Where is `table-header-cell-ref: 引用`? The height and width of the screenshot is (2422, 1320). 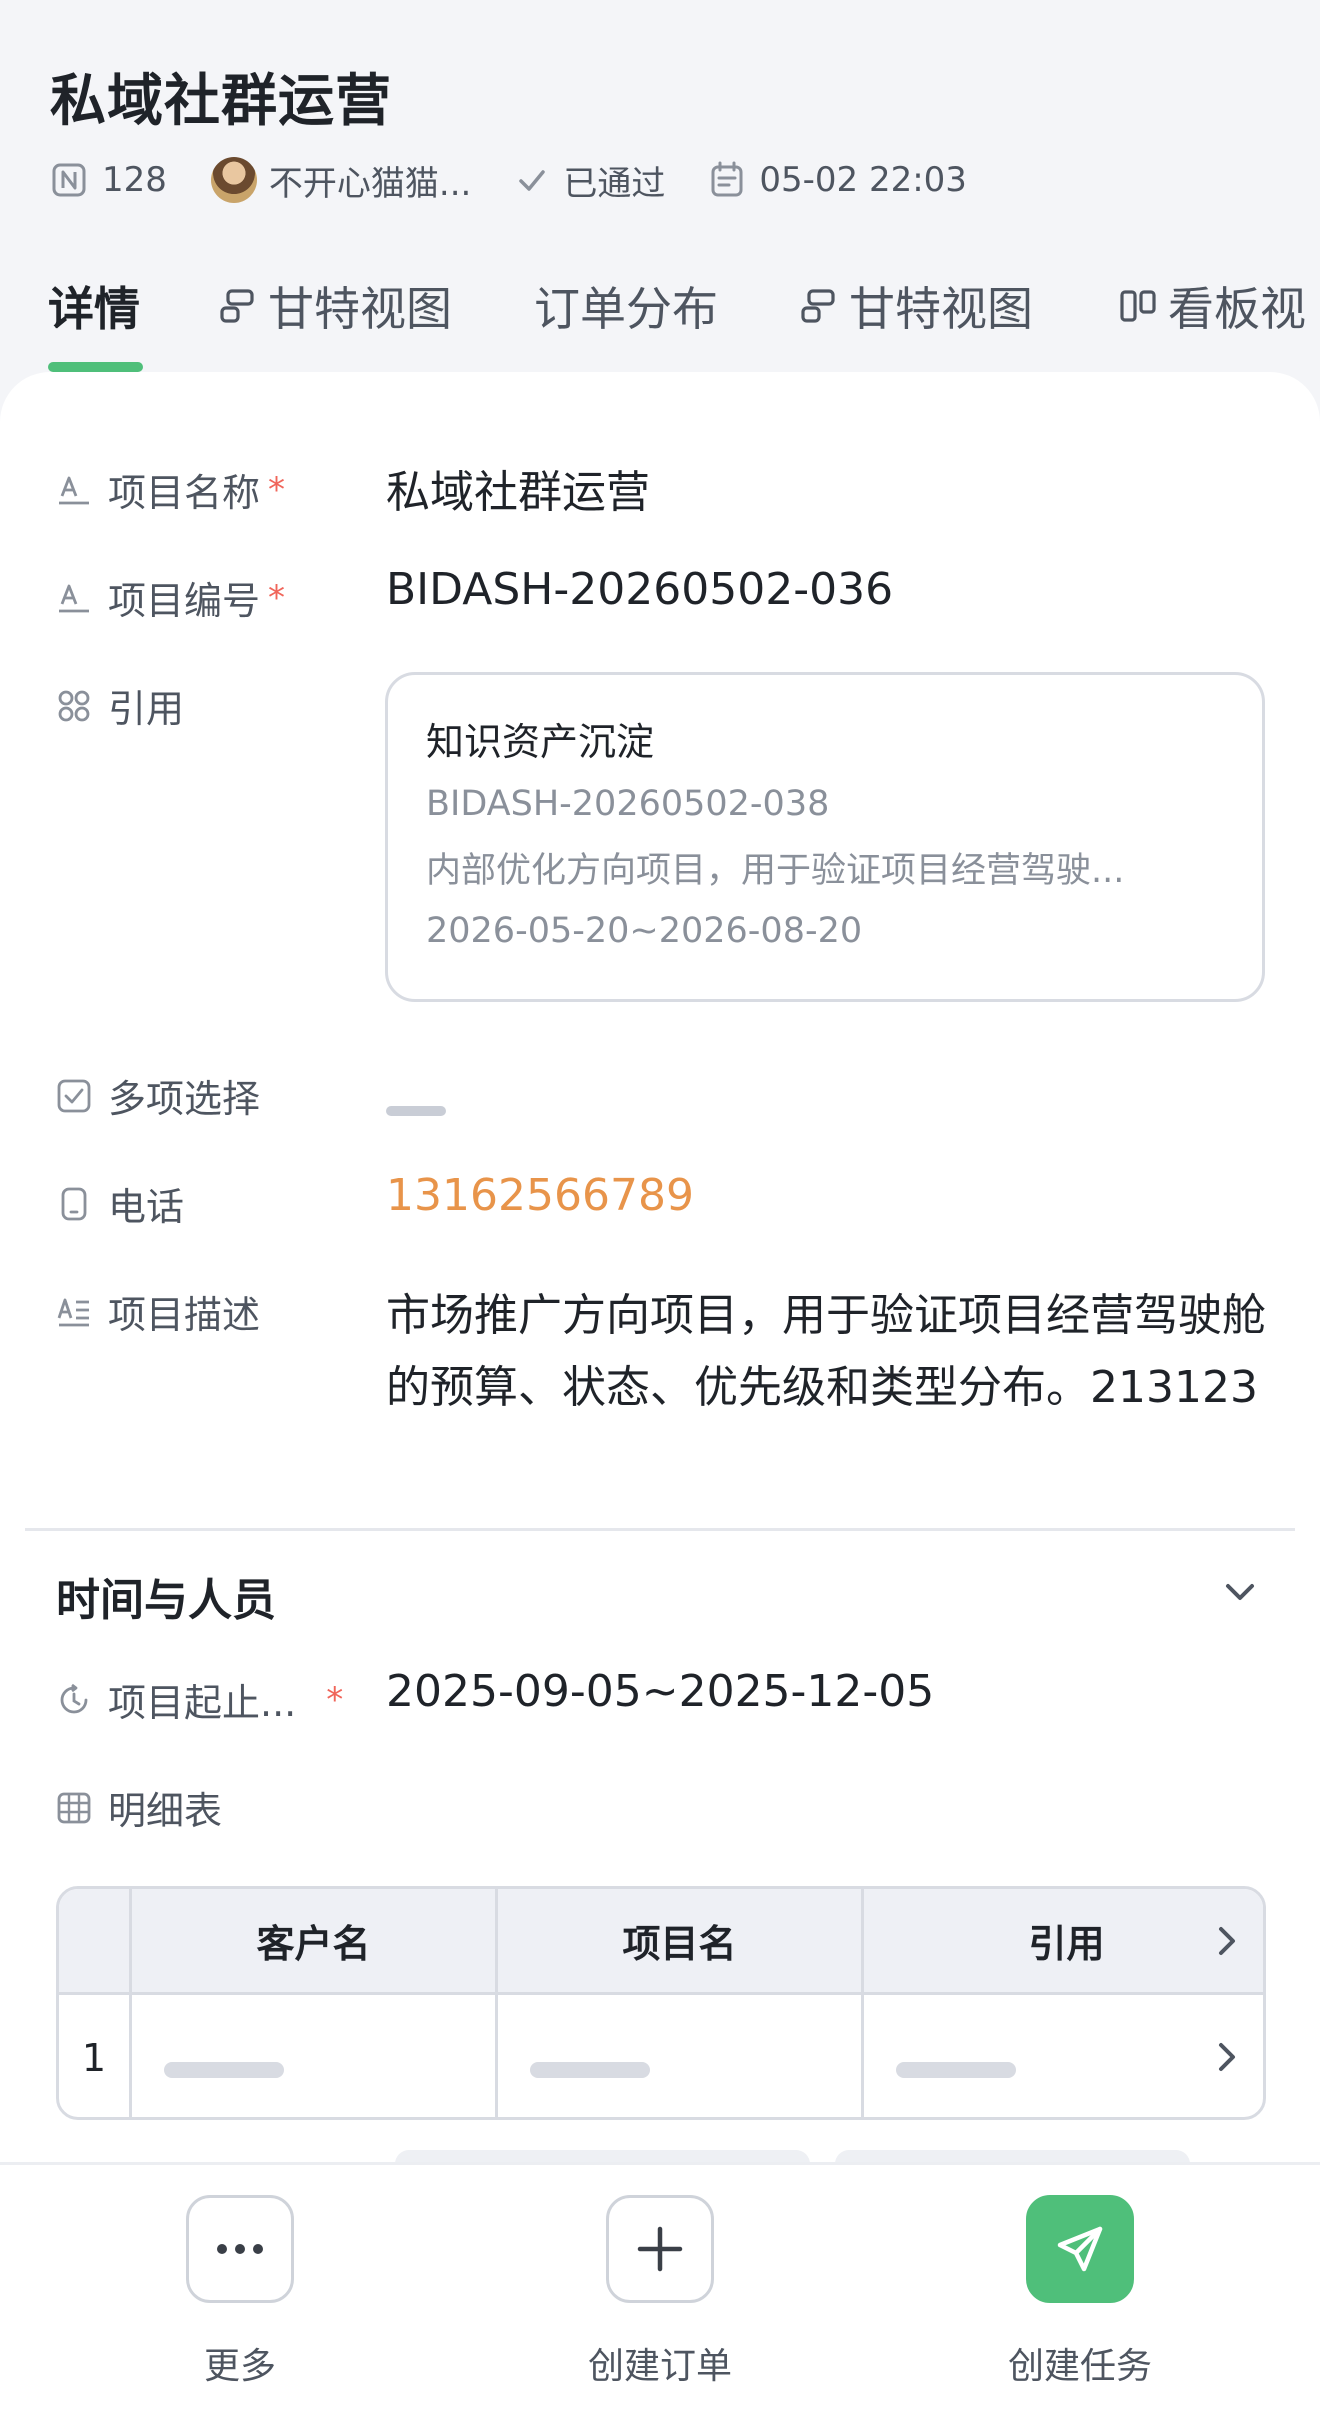
table-header-cell-ref: 引用 is located at coordinates (1062, 1940).